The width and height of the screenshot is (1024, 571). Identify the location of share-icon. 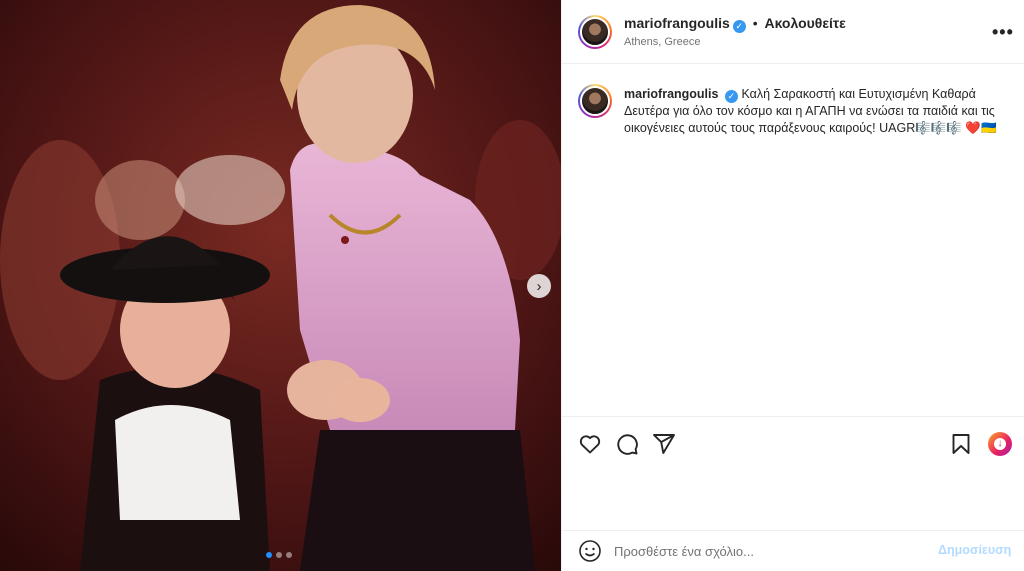
(664, 444).